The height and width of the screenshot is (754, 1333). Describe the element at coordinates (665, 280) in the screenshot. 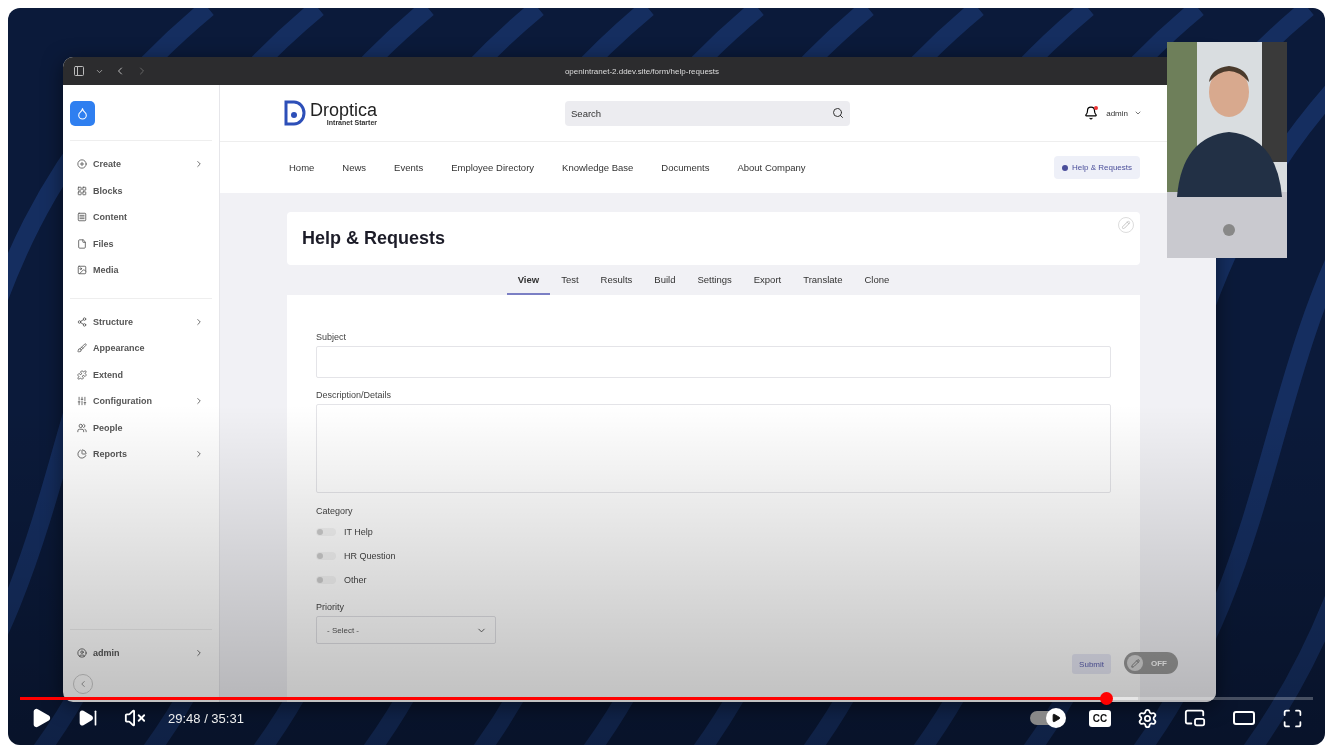

I see `tab: Build` at that location.